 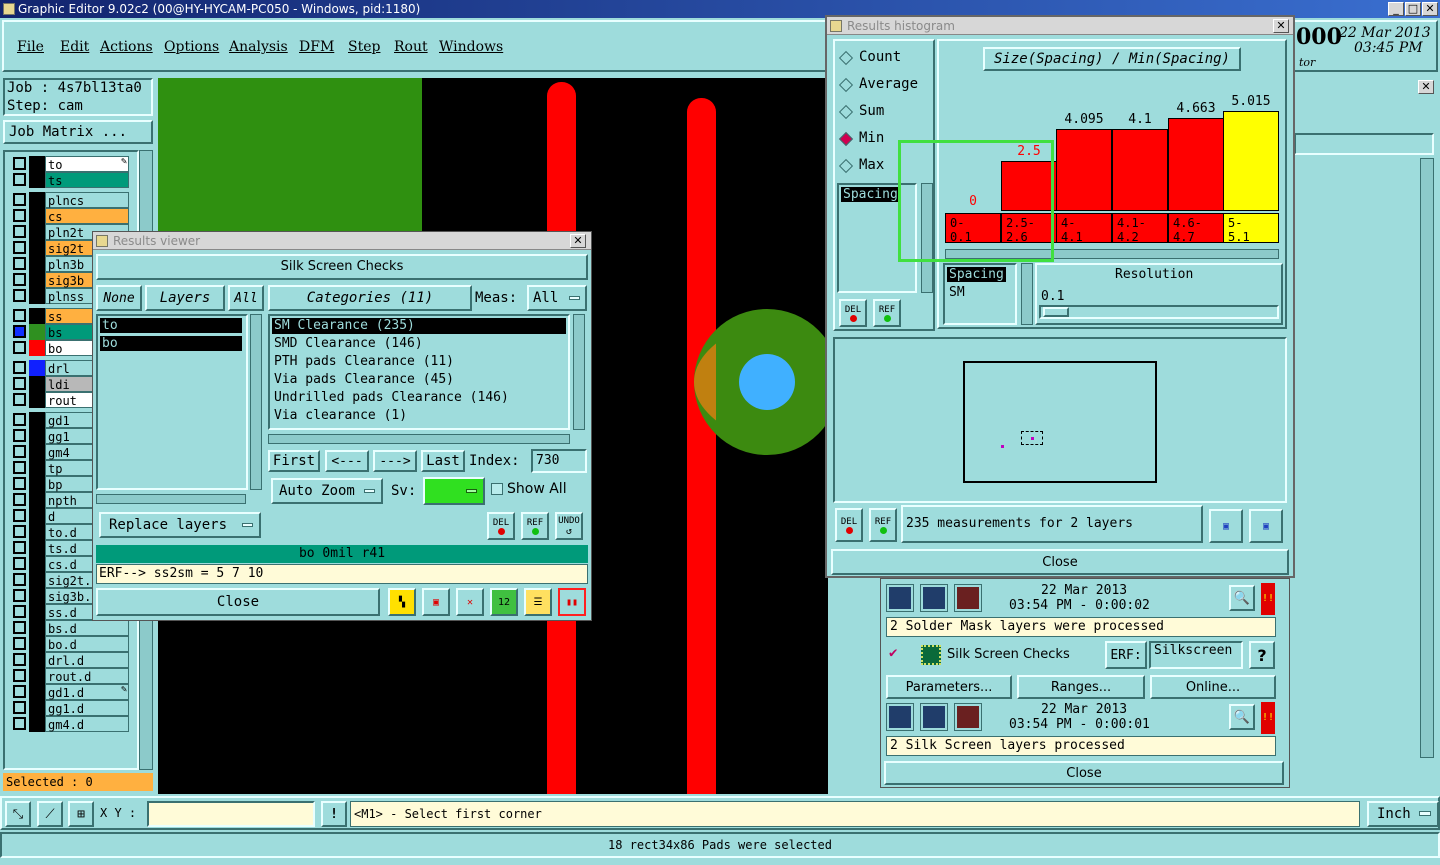 I want to click on layer-name: rout.d, so click(x=87, y=676).